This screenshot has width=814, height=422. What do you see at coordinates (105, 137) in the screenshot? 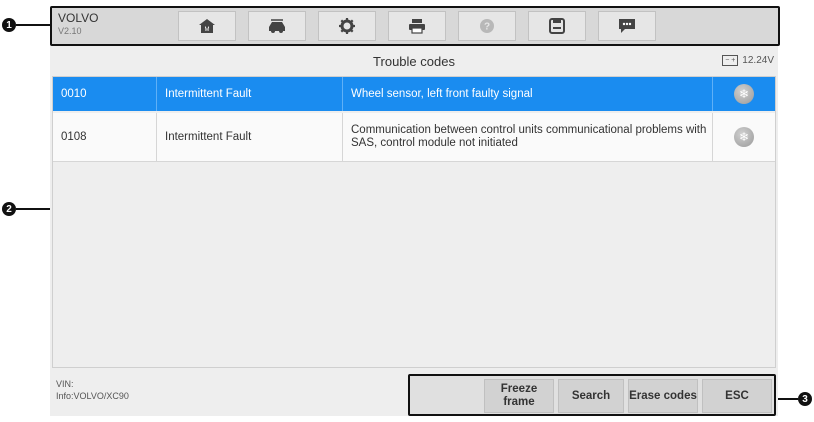
I see `dtc-code: 0108` at bounding box center [105, 137].